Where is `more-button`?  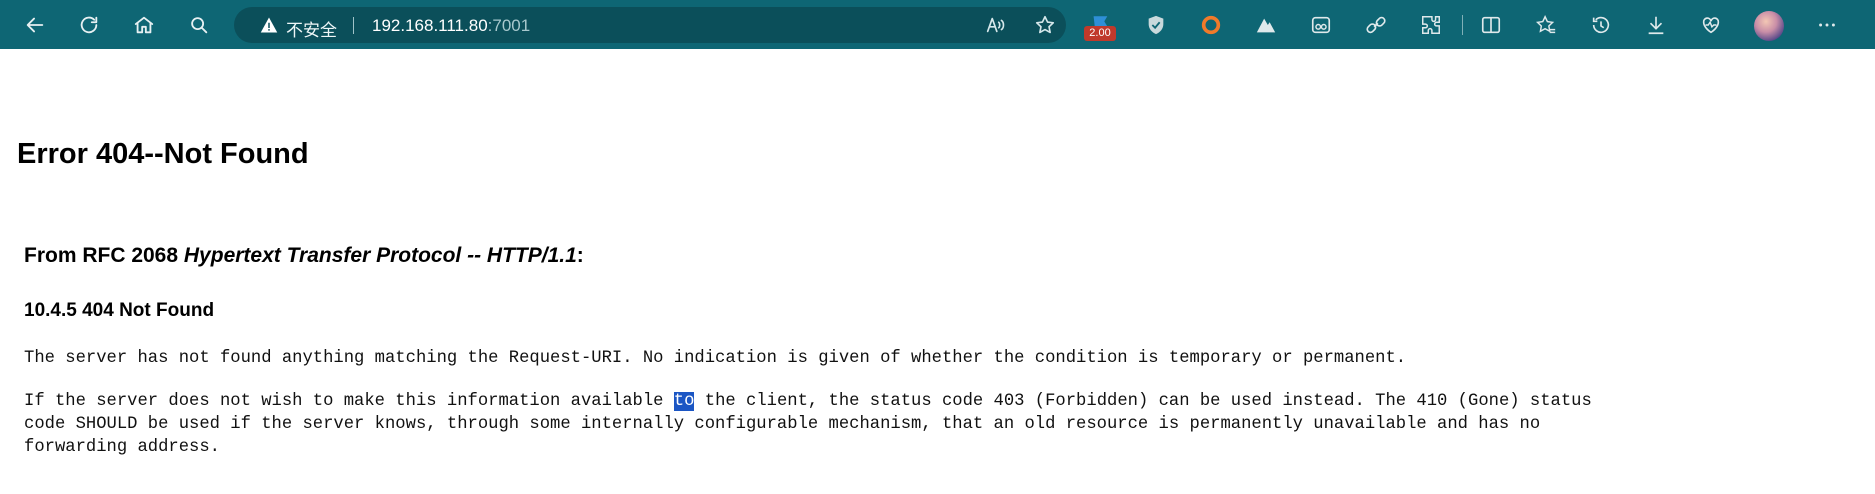 more-button is located at coordinates (1827, 25).